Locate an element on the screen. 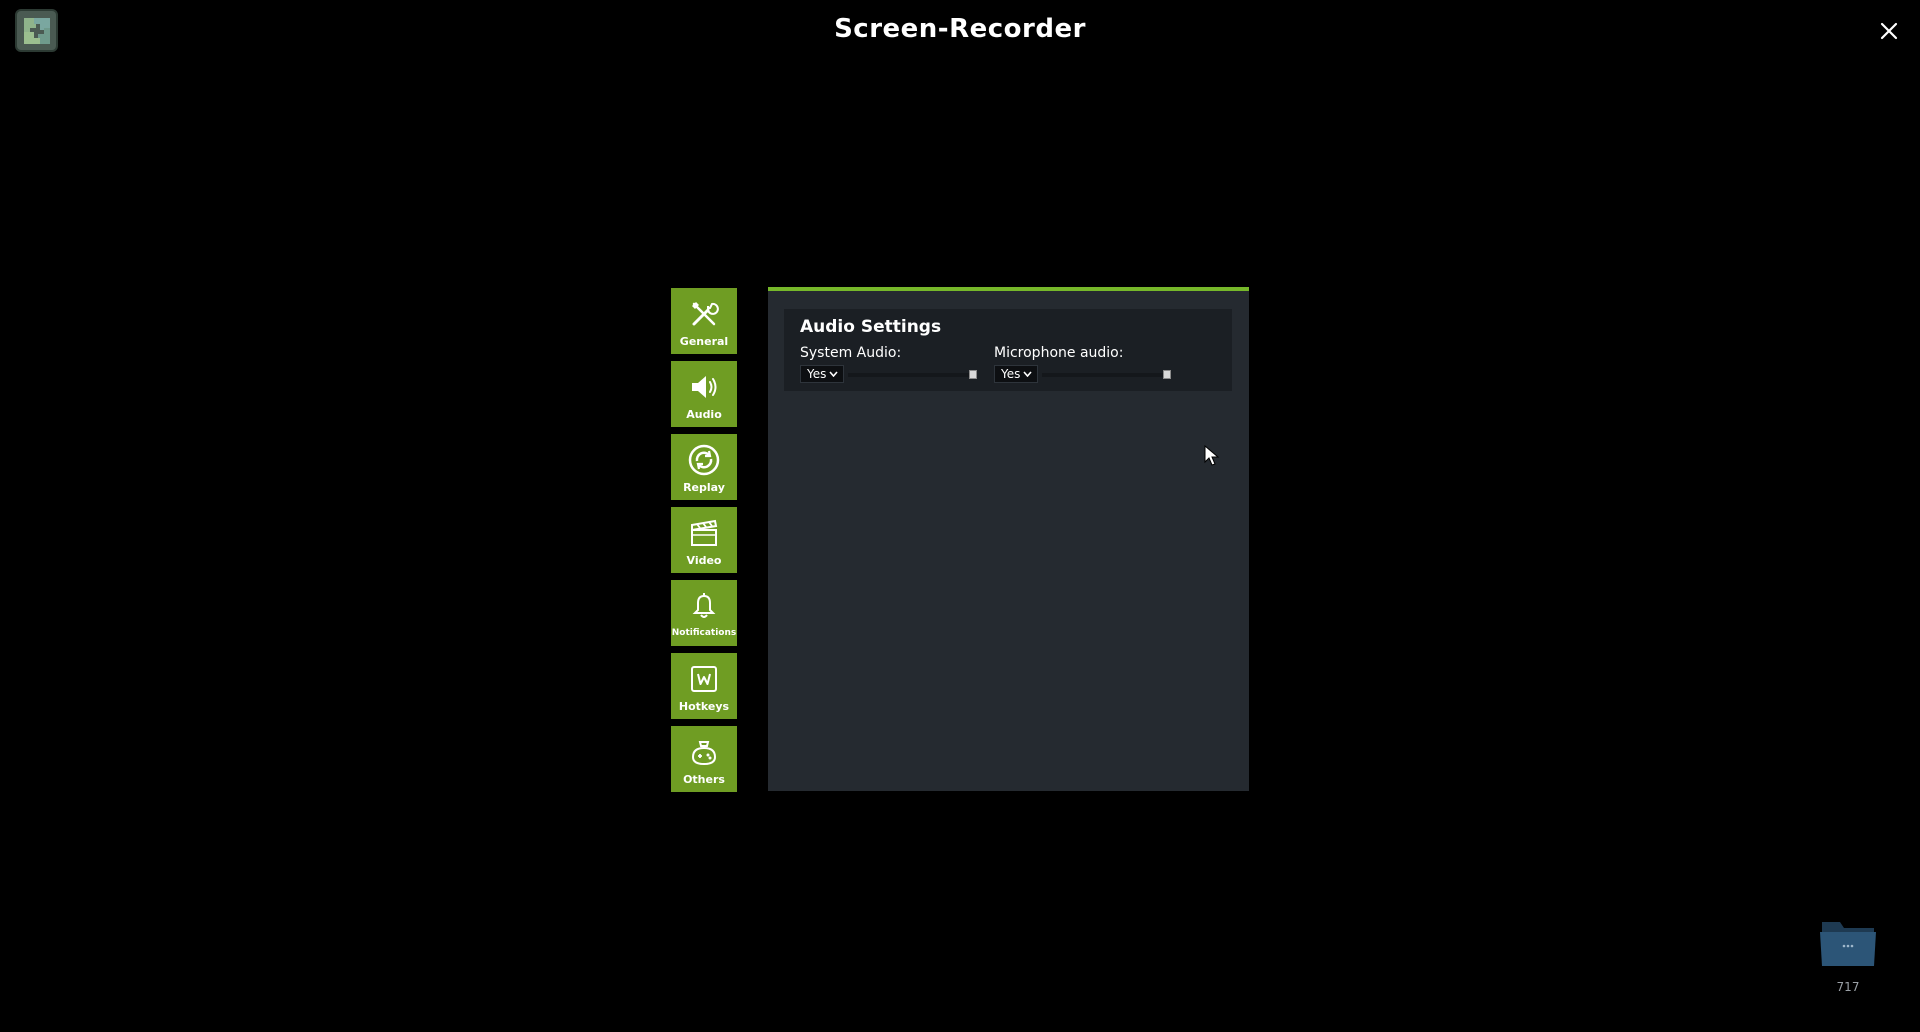 The image size is (1920, 1032). microphone-audio-group: Microphone audio: Yes is located at coordinates (1082, 364).